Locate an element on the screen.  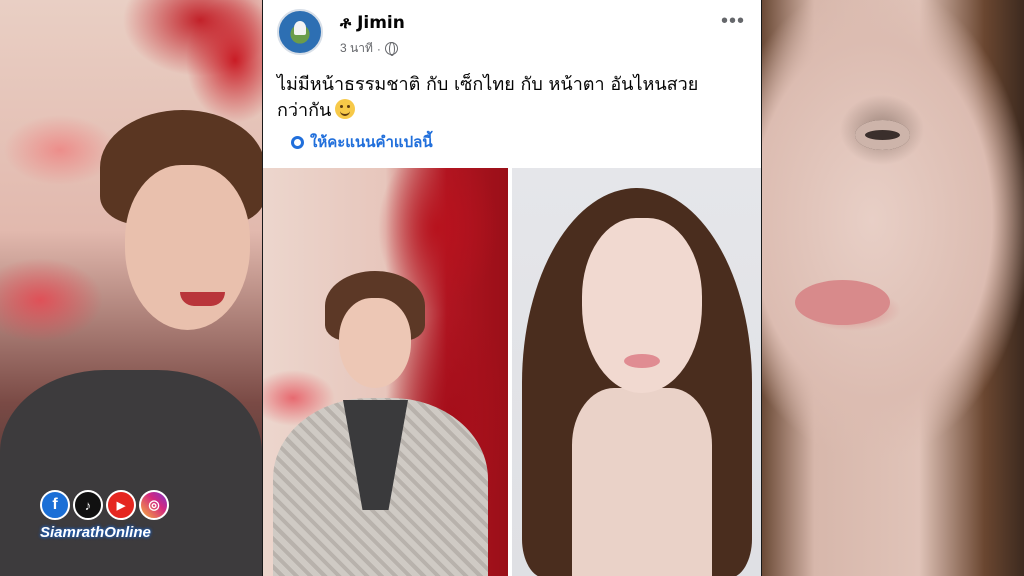
facebook-icon: f is located at coordinates (55, 505).